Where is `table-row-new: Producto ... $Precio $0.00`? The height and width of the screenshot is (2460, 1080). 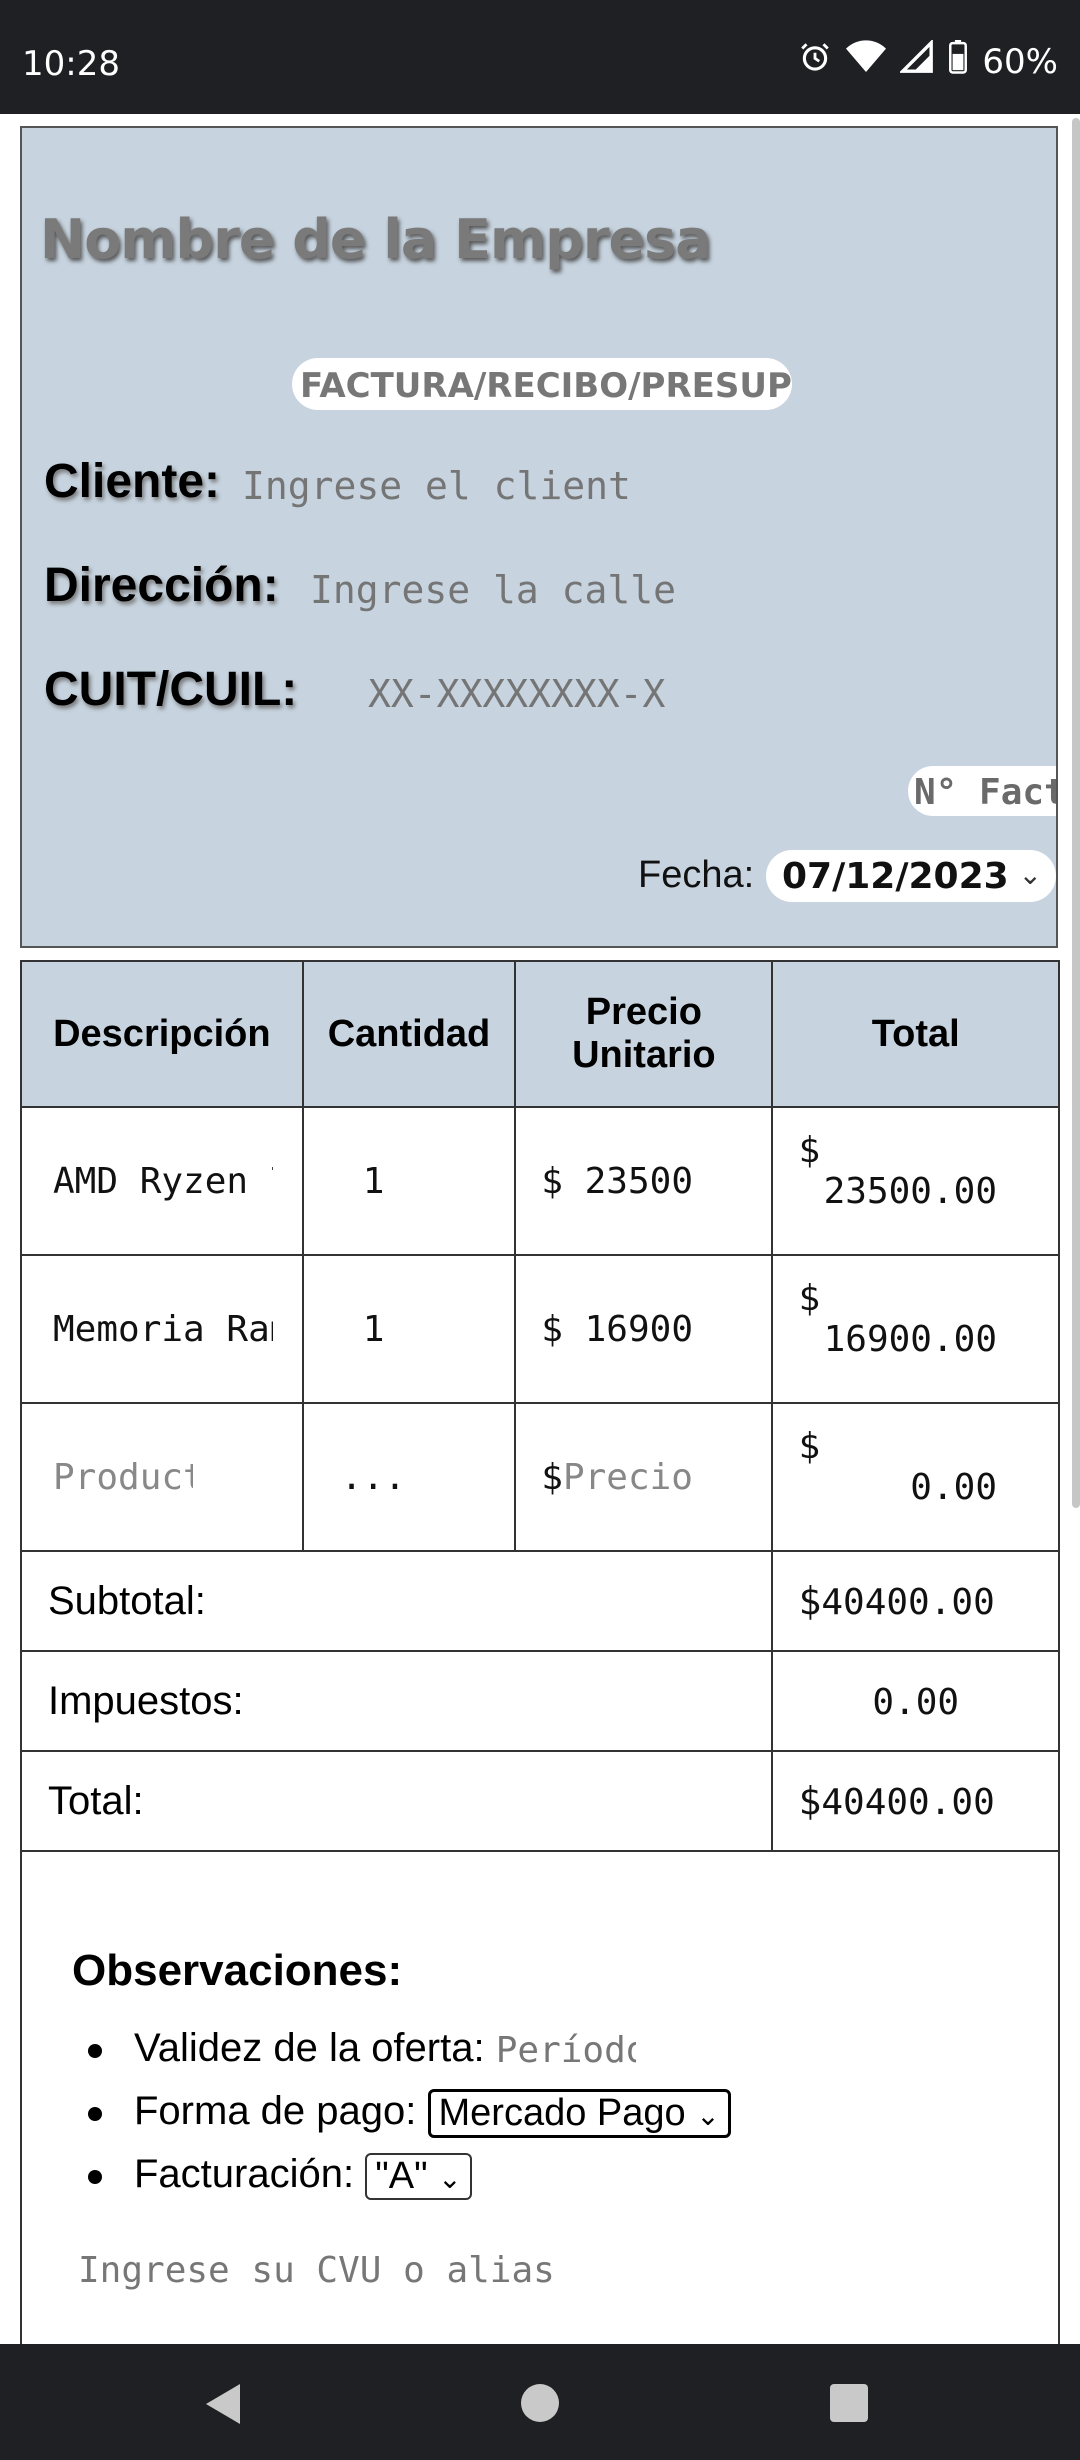 table-row-new: Producto ... $Precio $0.00 is located at coordinates (540, 1477).